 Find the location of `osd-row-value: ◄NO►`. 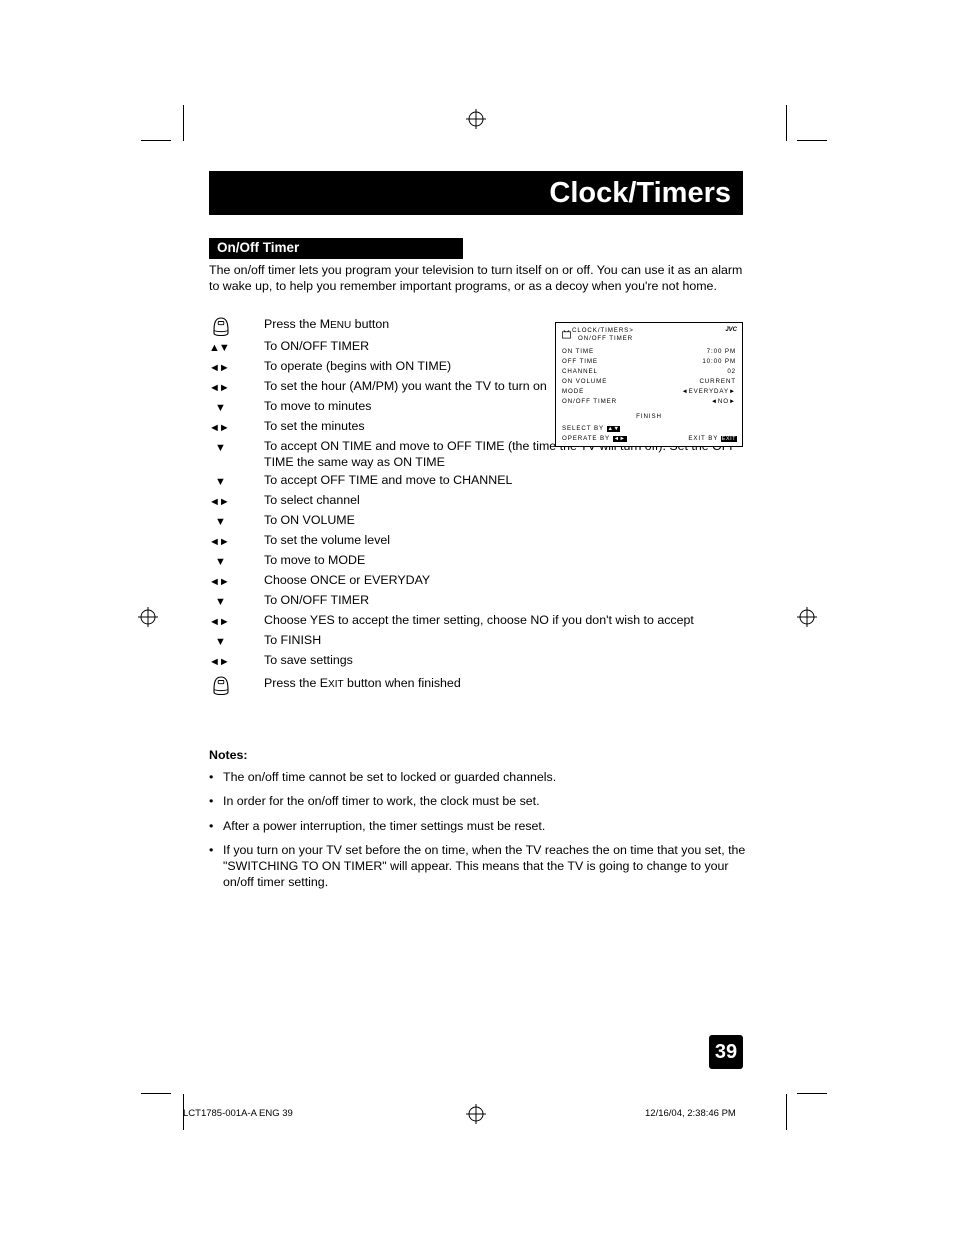

osd-row-value: ◄NO► is located at coordinates (723, 401).